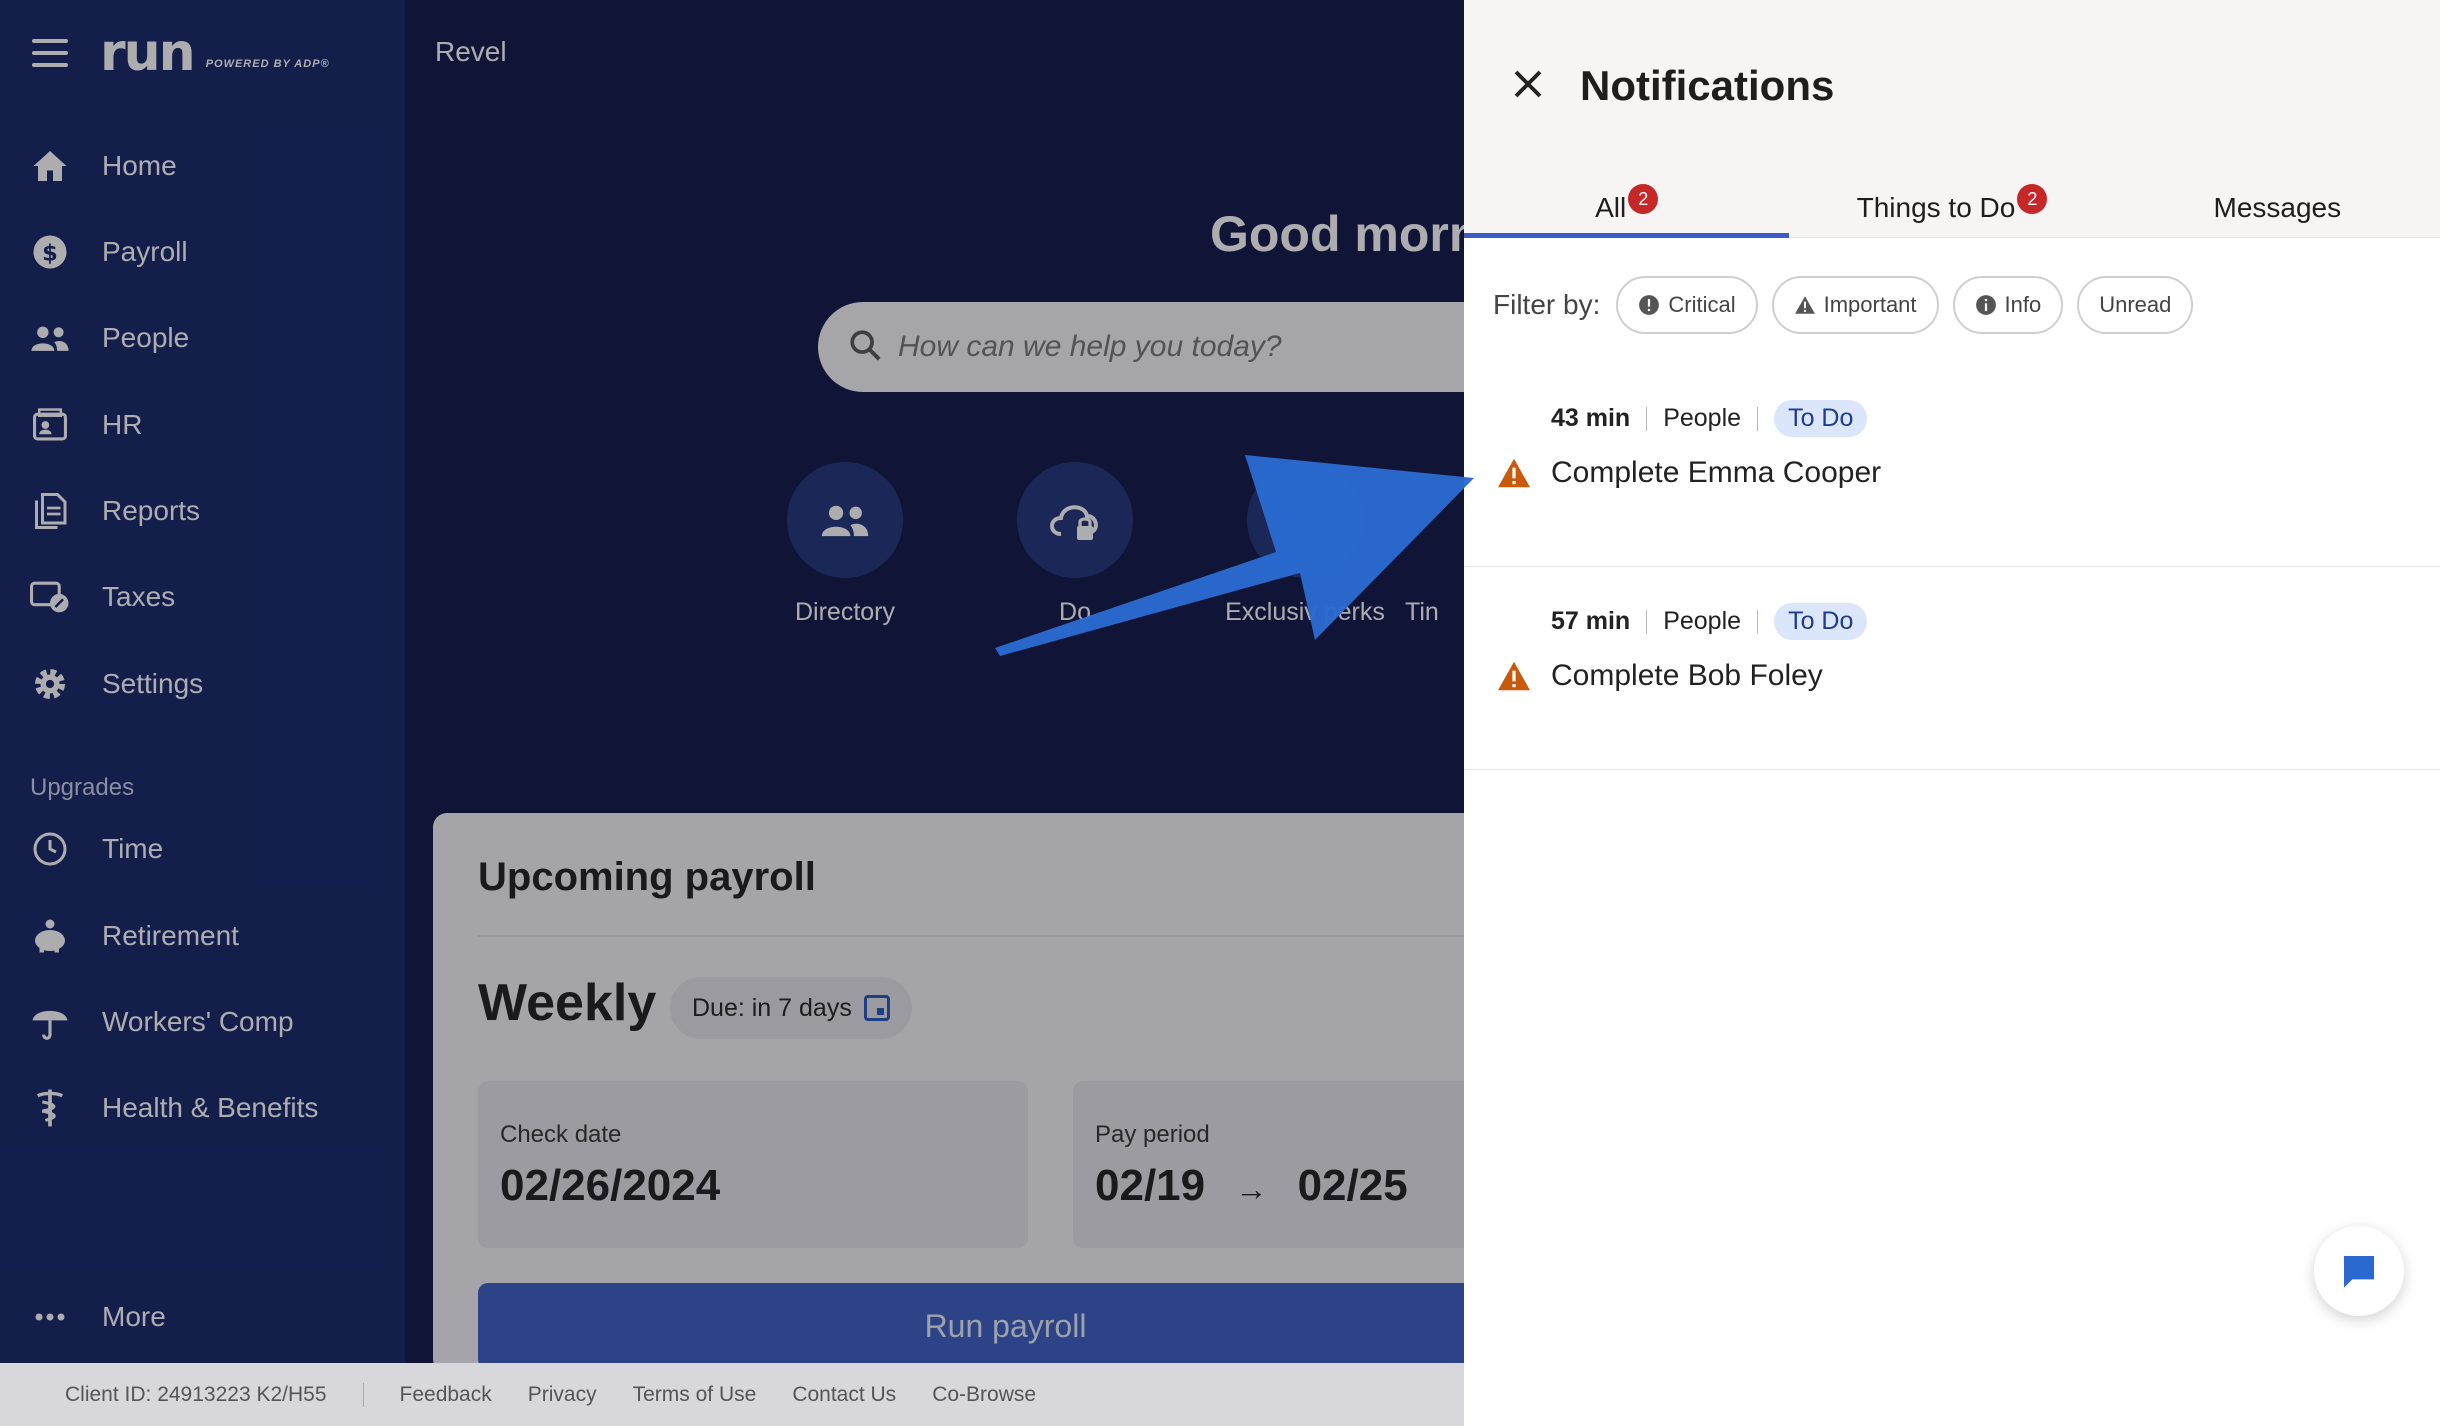  What do you see at coordinates (1870, 304) in the screenshot?
I see `filter-label: Important` at bounding box center [1870, 304].